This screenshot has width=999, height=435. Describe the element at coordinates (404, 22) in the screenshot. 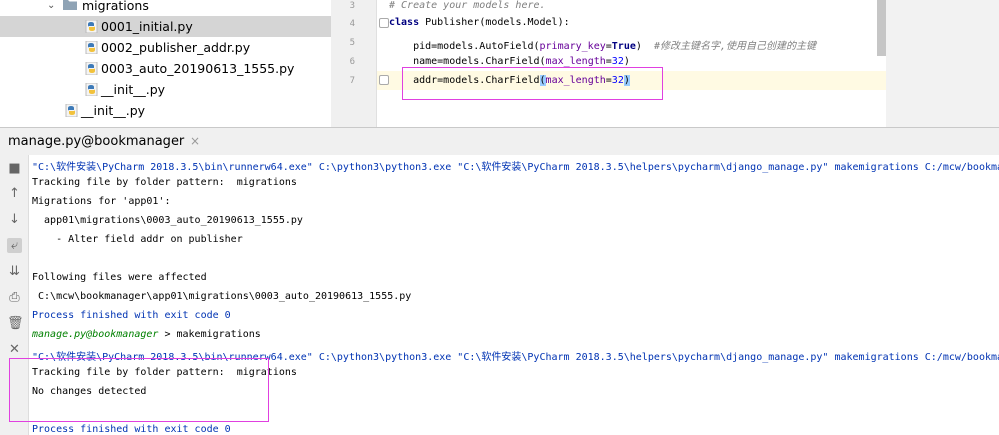

I see `keyword: class` at that location.